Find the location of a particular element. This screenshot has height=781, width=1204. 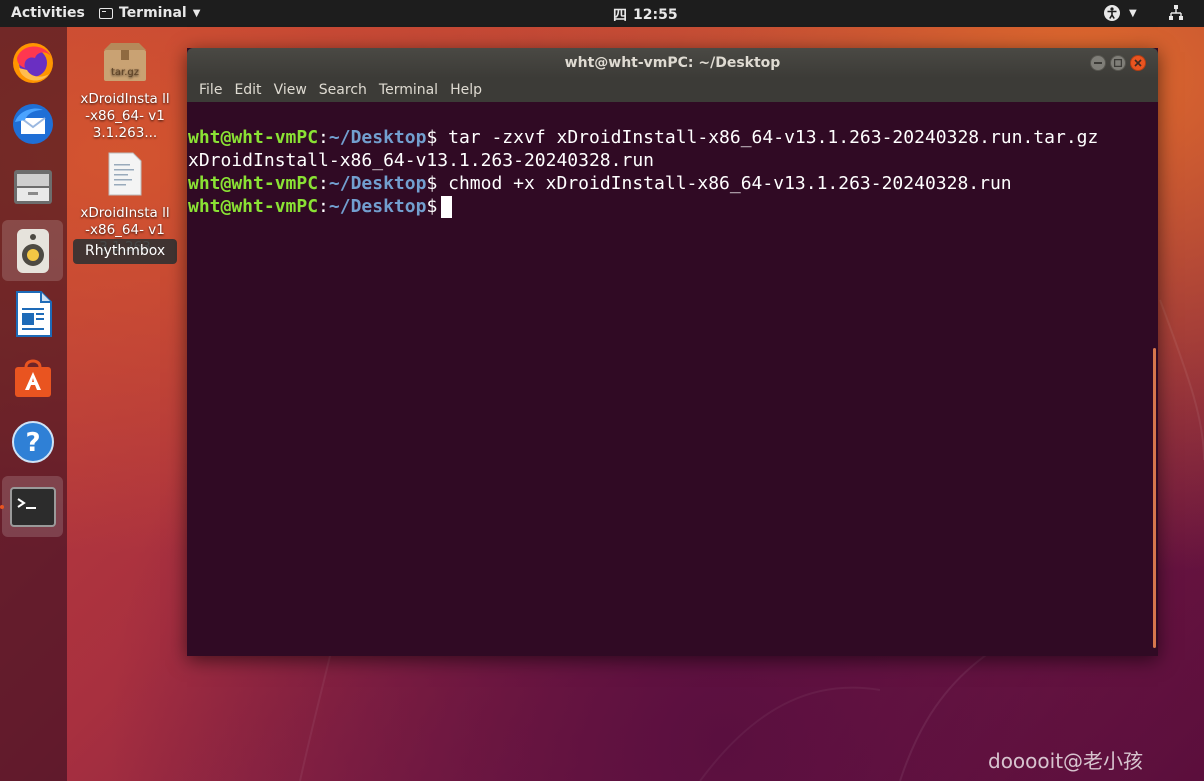

system-menu is located at coordinates (1176, 13).